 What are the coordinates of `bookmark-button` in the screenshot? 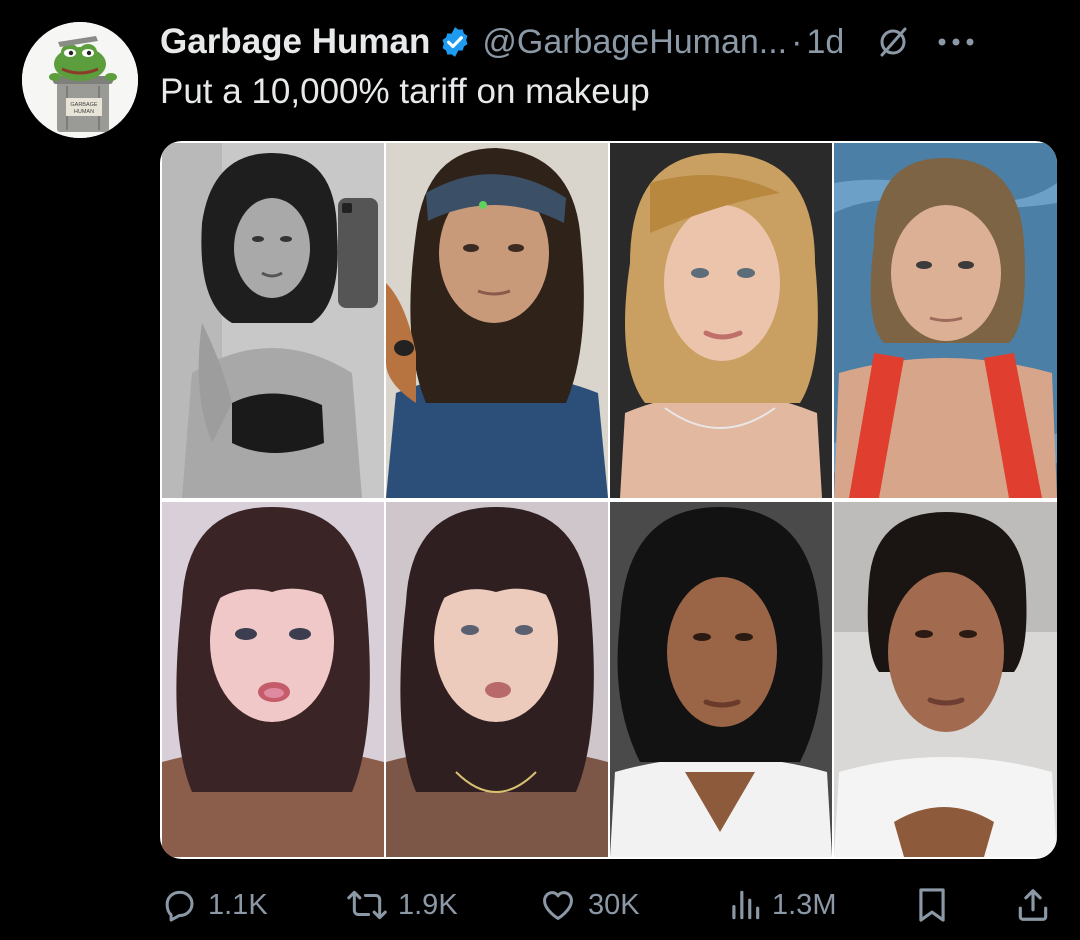 It's located at (937, 905).